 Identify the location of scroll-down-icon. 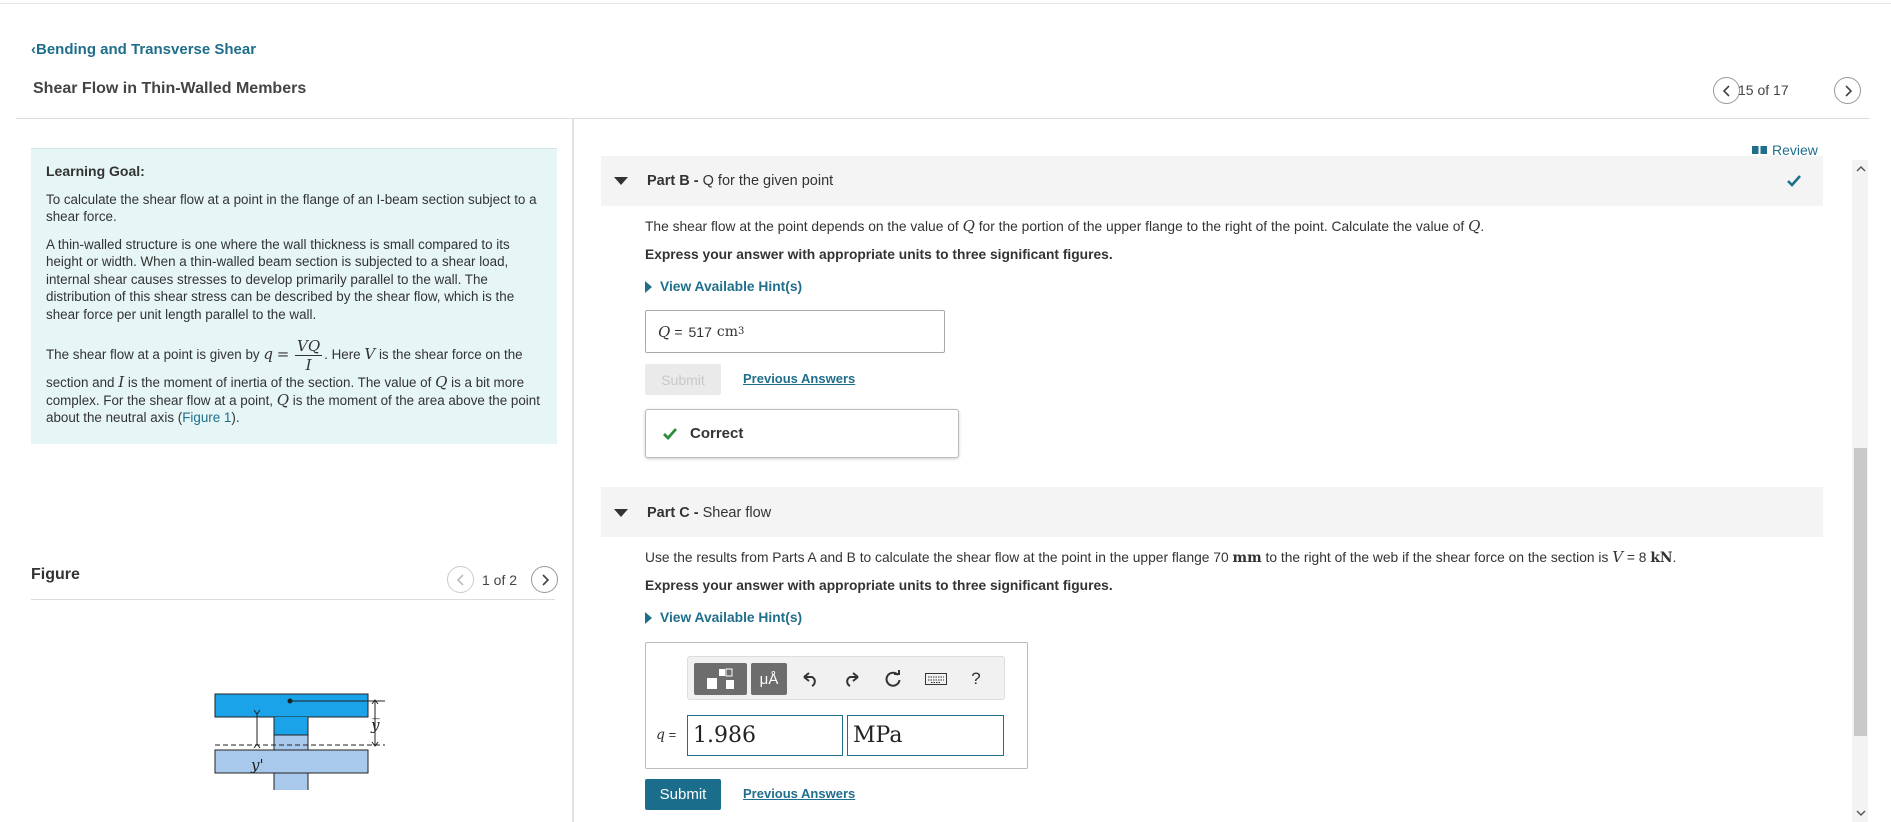
(1861, 813).